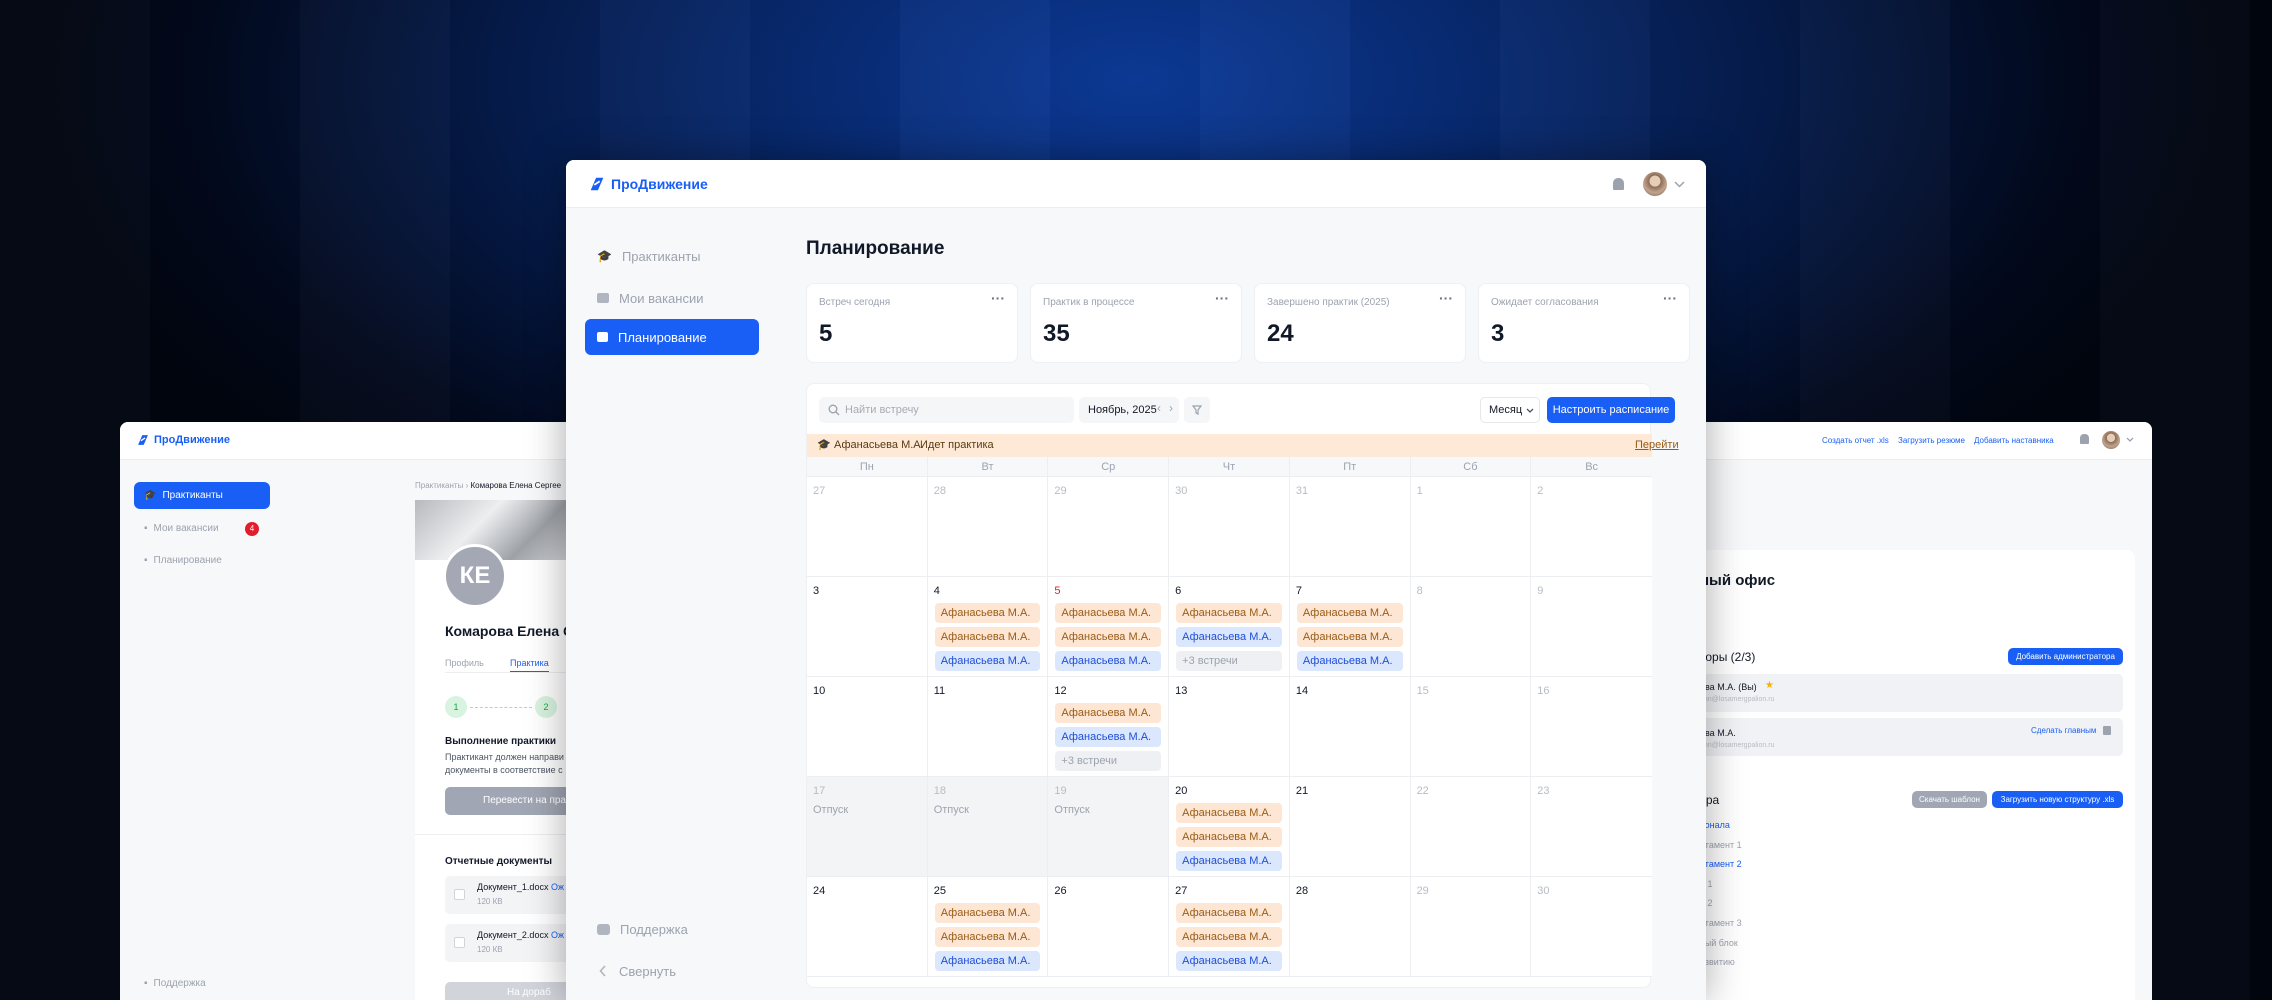  What do you see at coordinates (170, 983) in the screenshot?
I see `support-link: ▪ Поддержка` at bounding box center [170, 983].